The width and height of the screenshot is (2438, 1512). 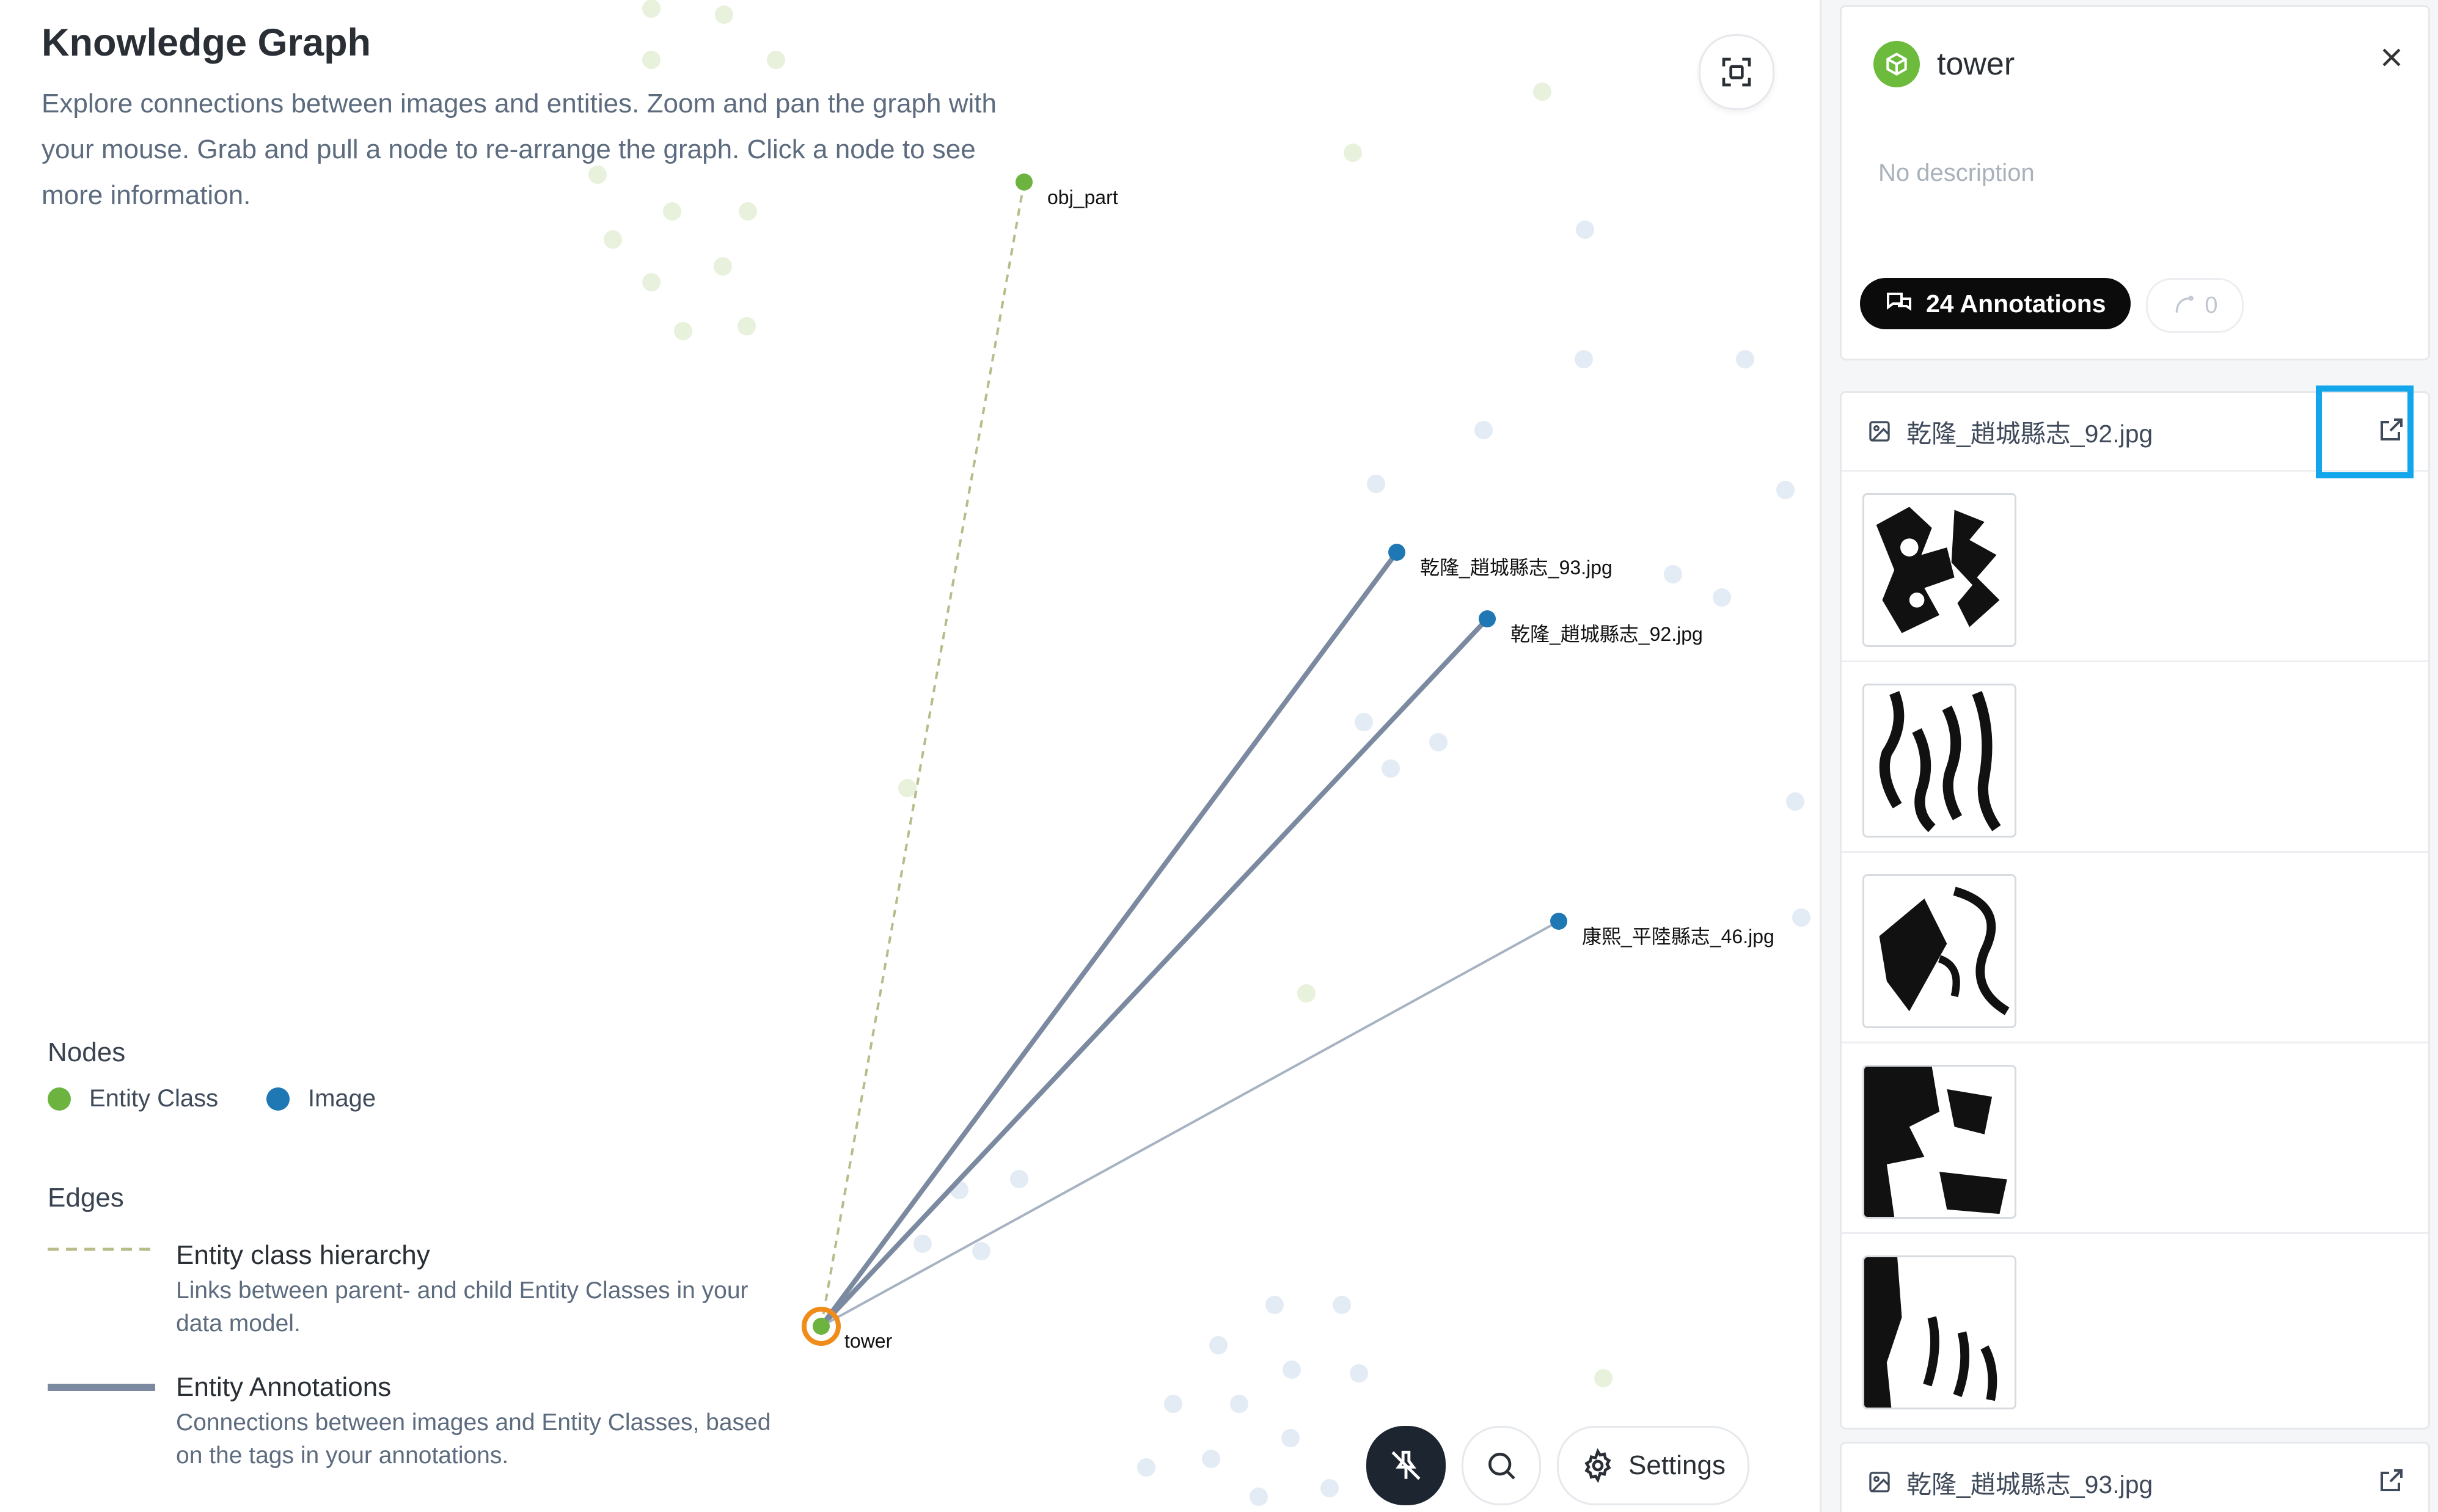 What do you see at coordinates (922, 754) in the screenshot?
I see `edge-hierarchy-obj-part-tower` at bounding box center [922, 754].